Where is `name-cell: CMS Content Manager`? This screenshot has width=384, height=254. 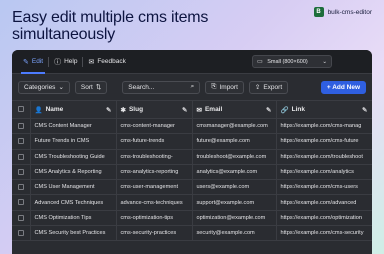
name-cell: CMS Content Manager is located at coordinates (73, 126).